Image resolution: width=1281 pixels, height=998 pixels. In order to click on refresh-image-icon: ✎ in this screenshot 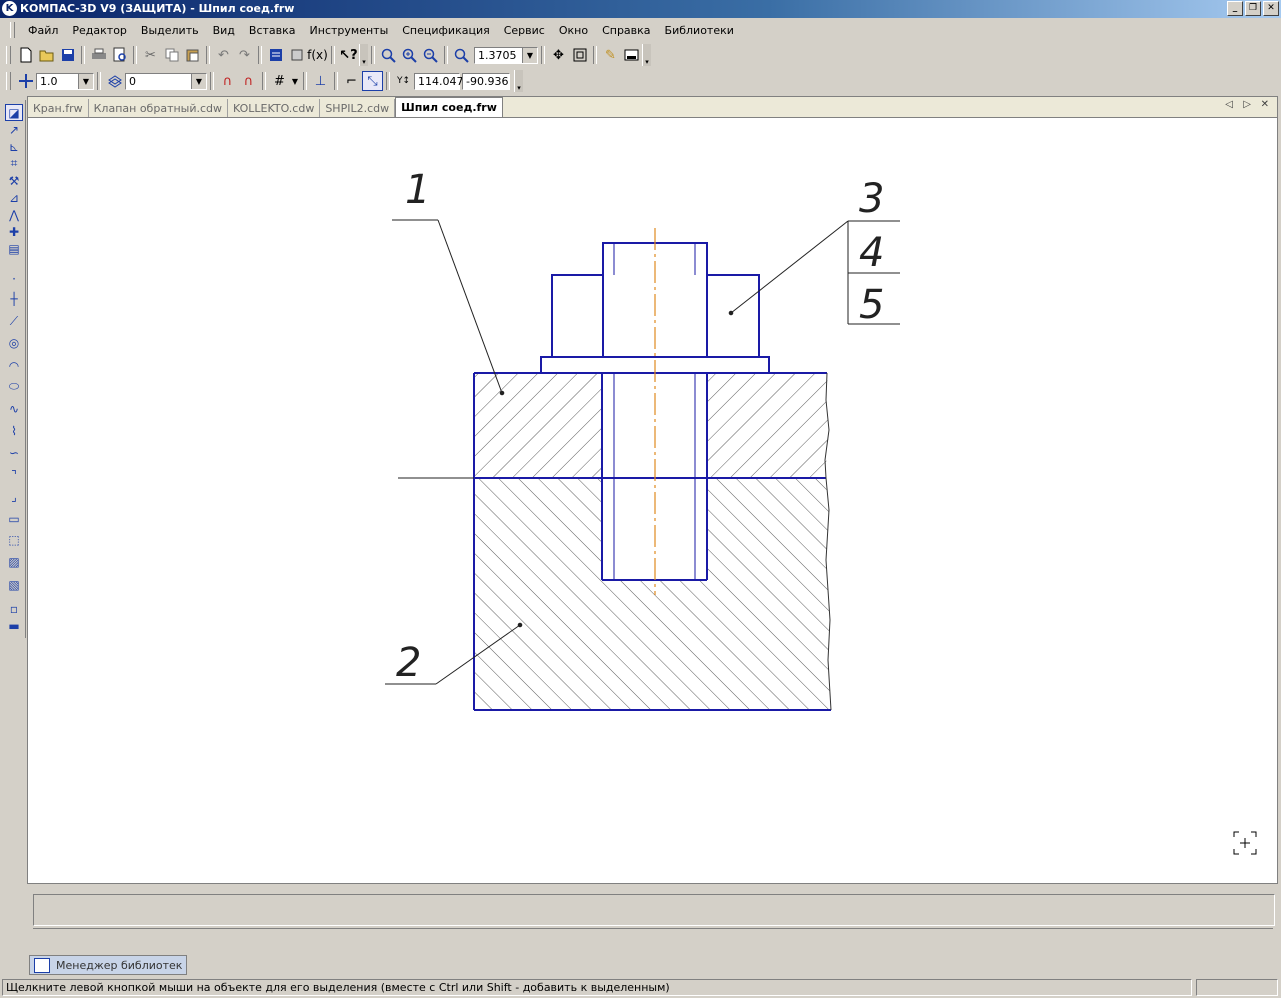, I will do `click(610, 55)`.